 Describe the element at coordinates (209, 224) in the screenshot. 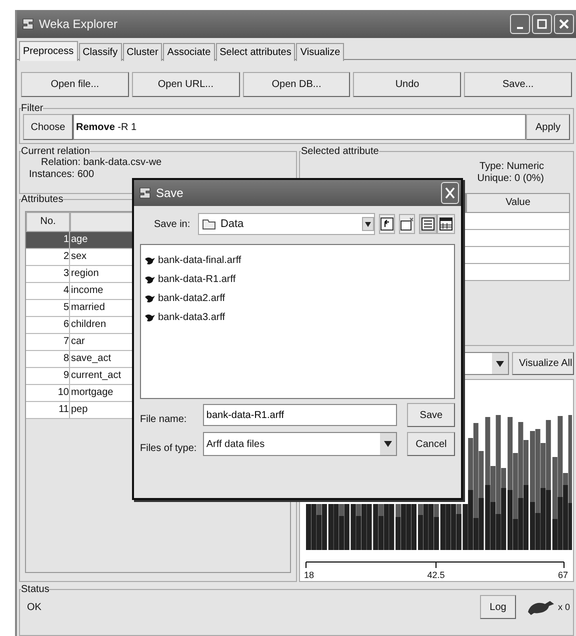

I see `folder-icon` at that location.